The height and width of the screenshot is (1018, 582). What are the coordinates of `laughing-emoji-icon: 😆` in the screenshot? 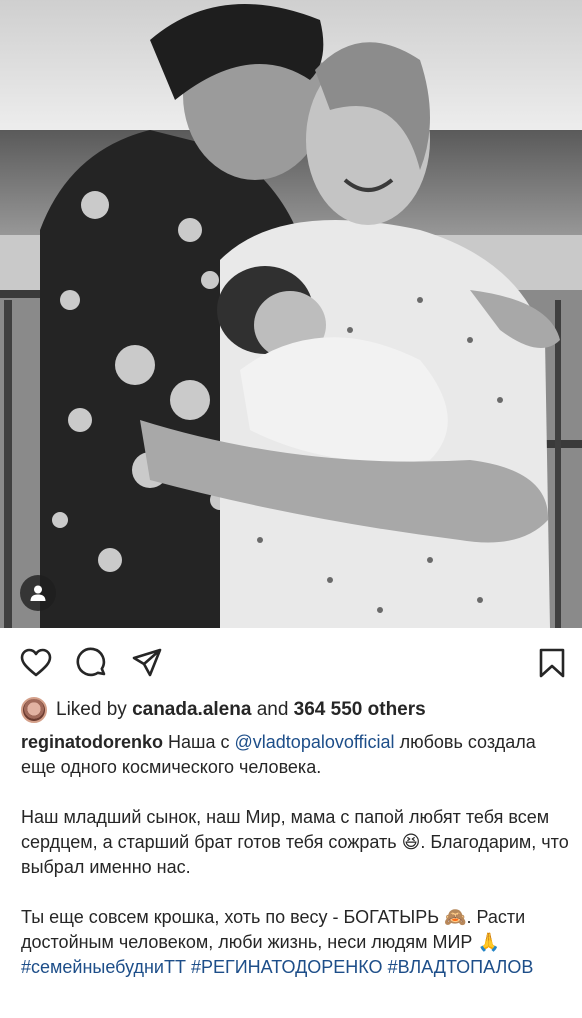 It's located at (411, 842).